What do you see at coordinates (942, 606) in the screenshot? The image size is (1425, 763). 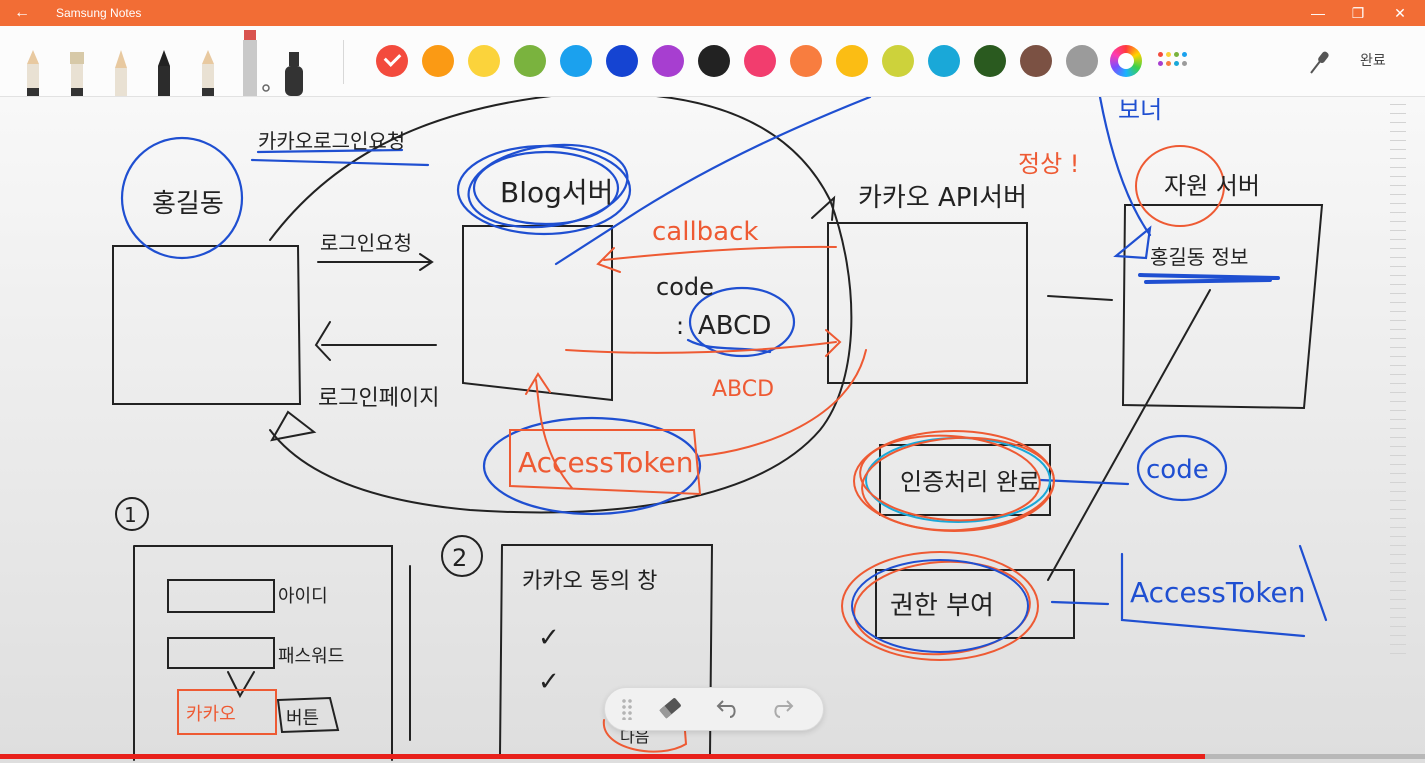 I see `grant-text: 권한 부여` at bounding box center [942, 606].